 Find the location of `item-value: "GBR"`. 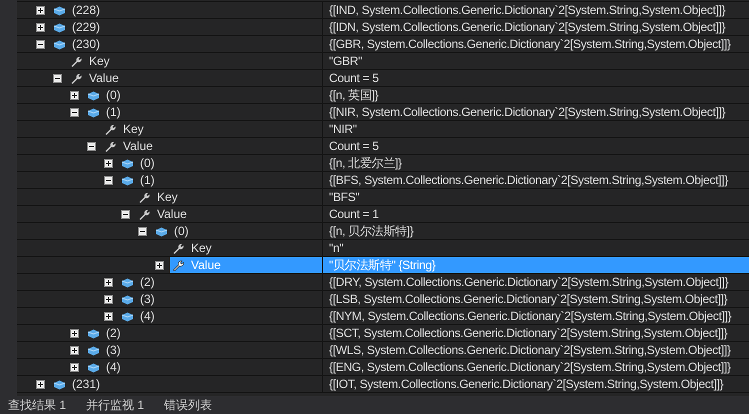

item-value: "GBR" is located at coordinates (345, 61).